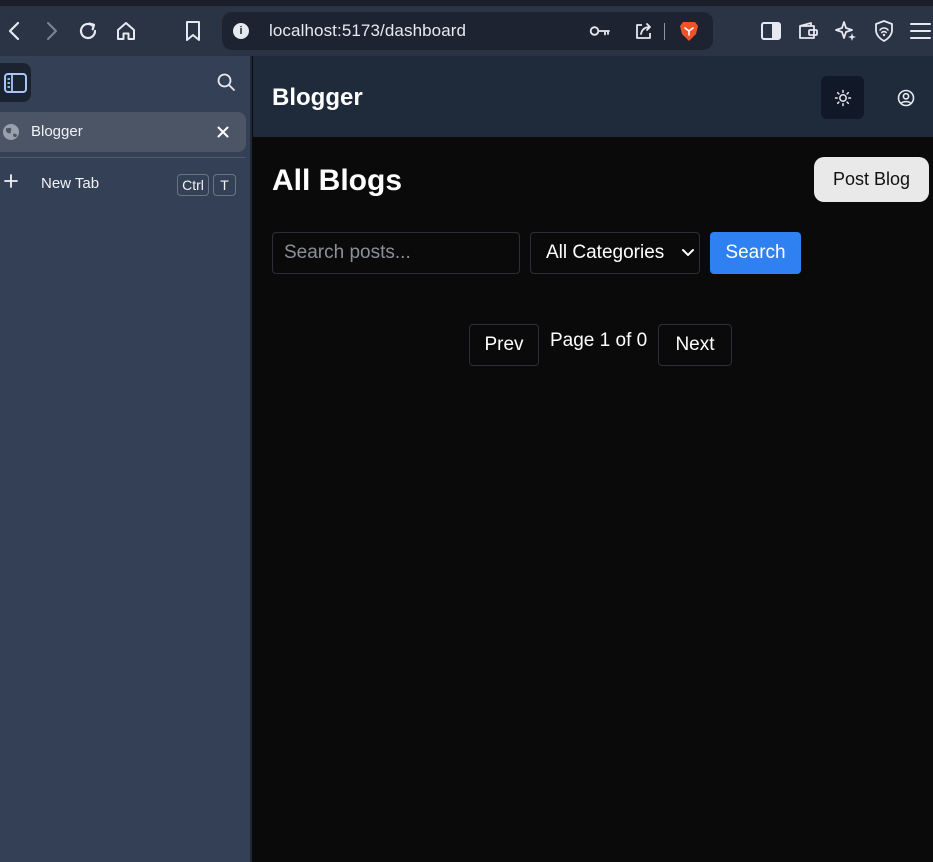  I want to click on user-circle-icon, so click(906, 98).